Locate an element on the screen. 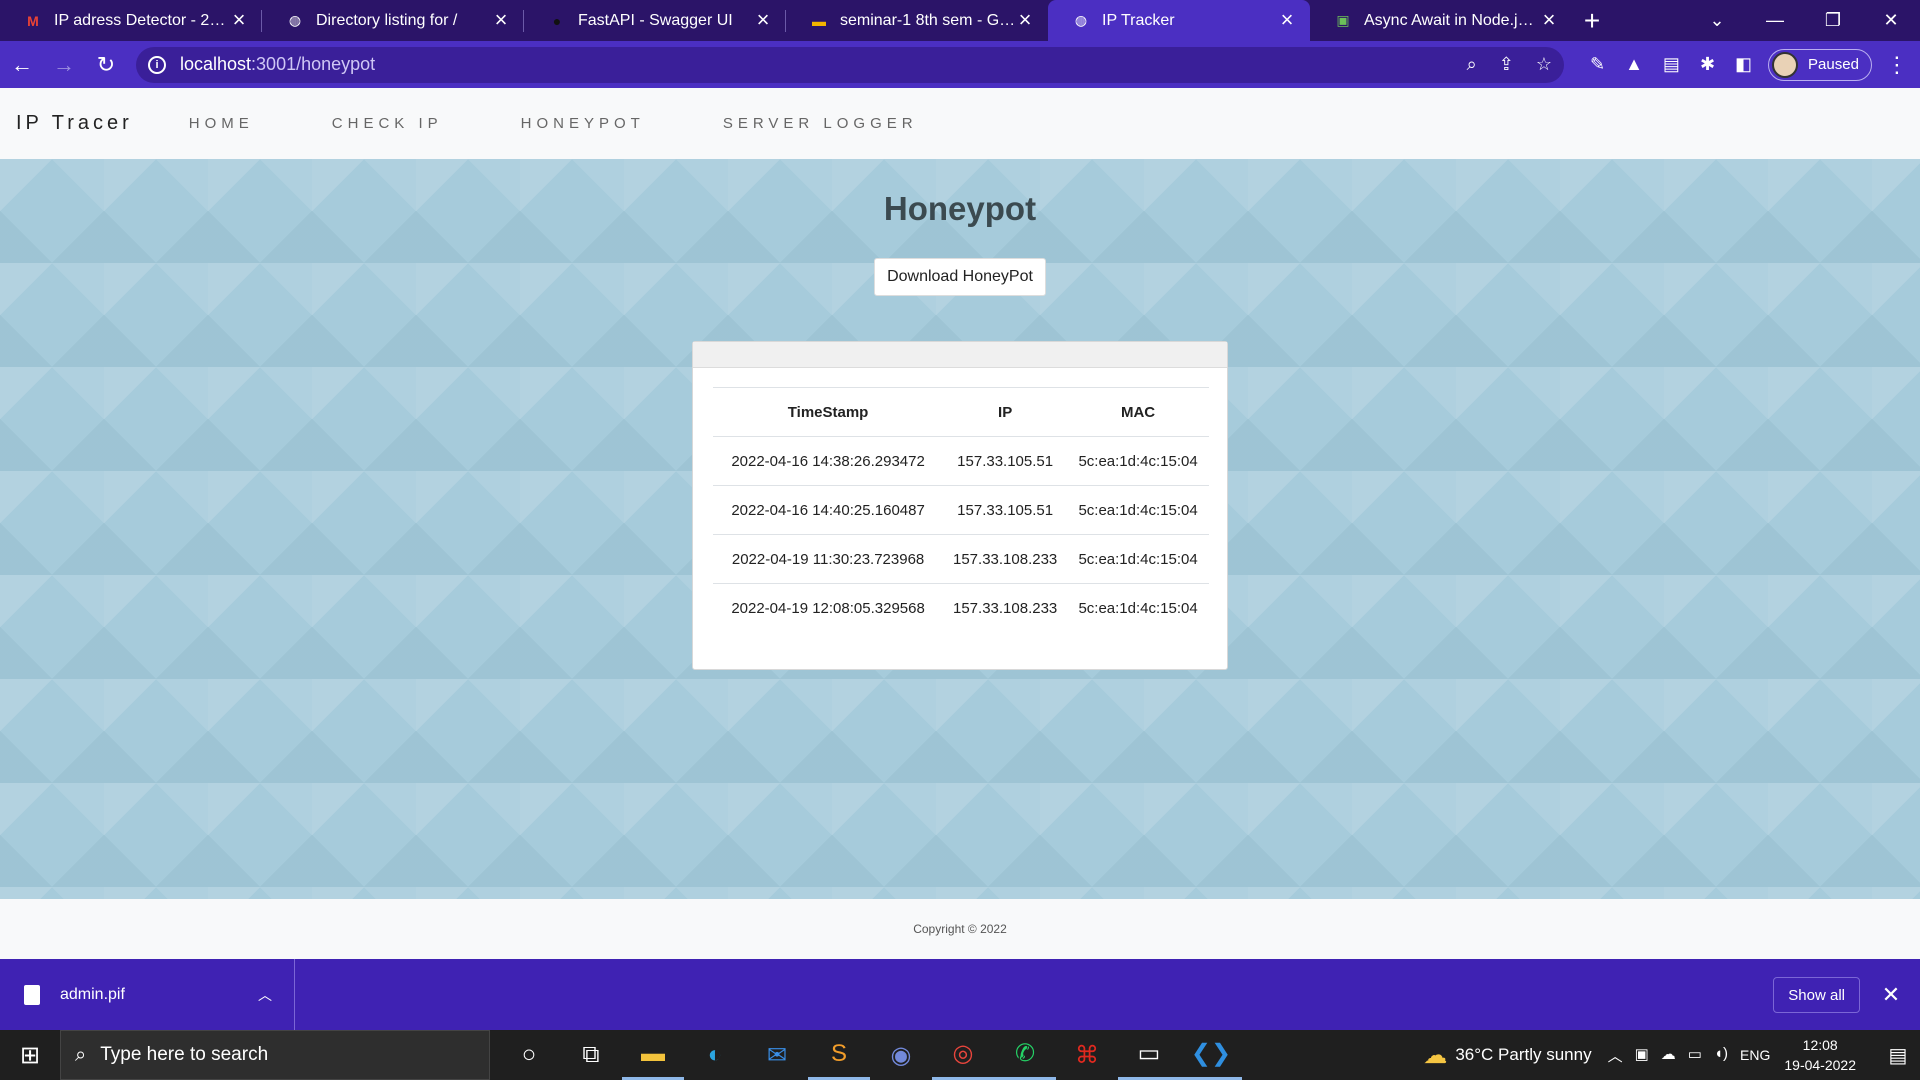 This screenshot has width=1920, height=1080. notification-center-icon: ▤ is located at coordinates (1898, 1055).